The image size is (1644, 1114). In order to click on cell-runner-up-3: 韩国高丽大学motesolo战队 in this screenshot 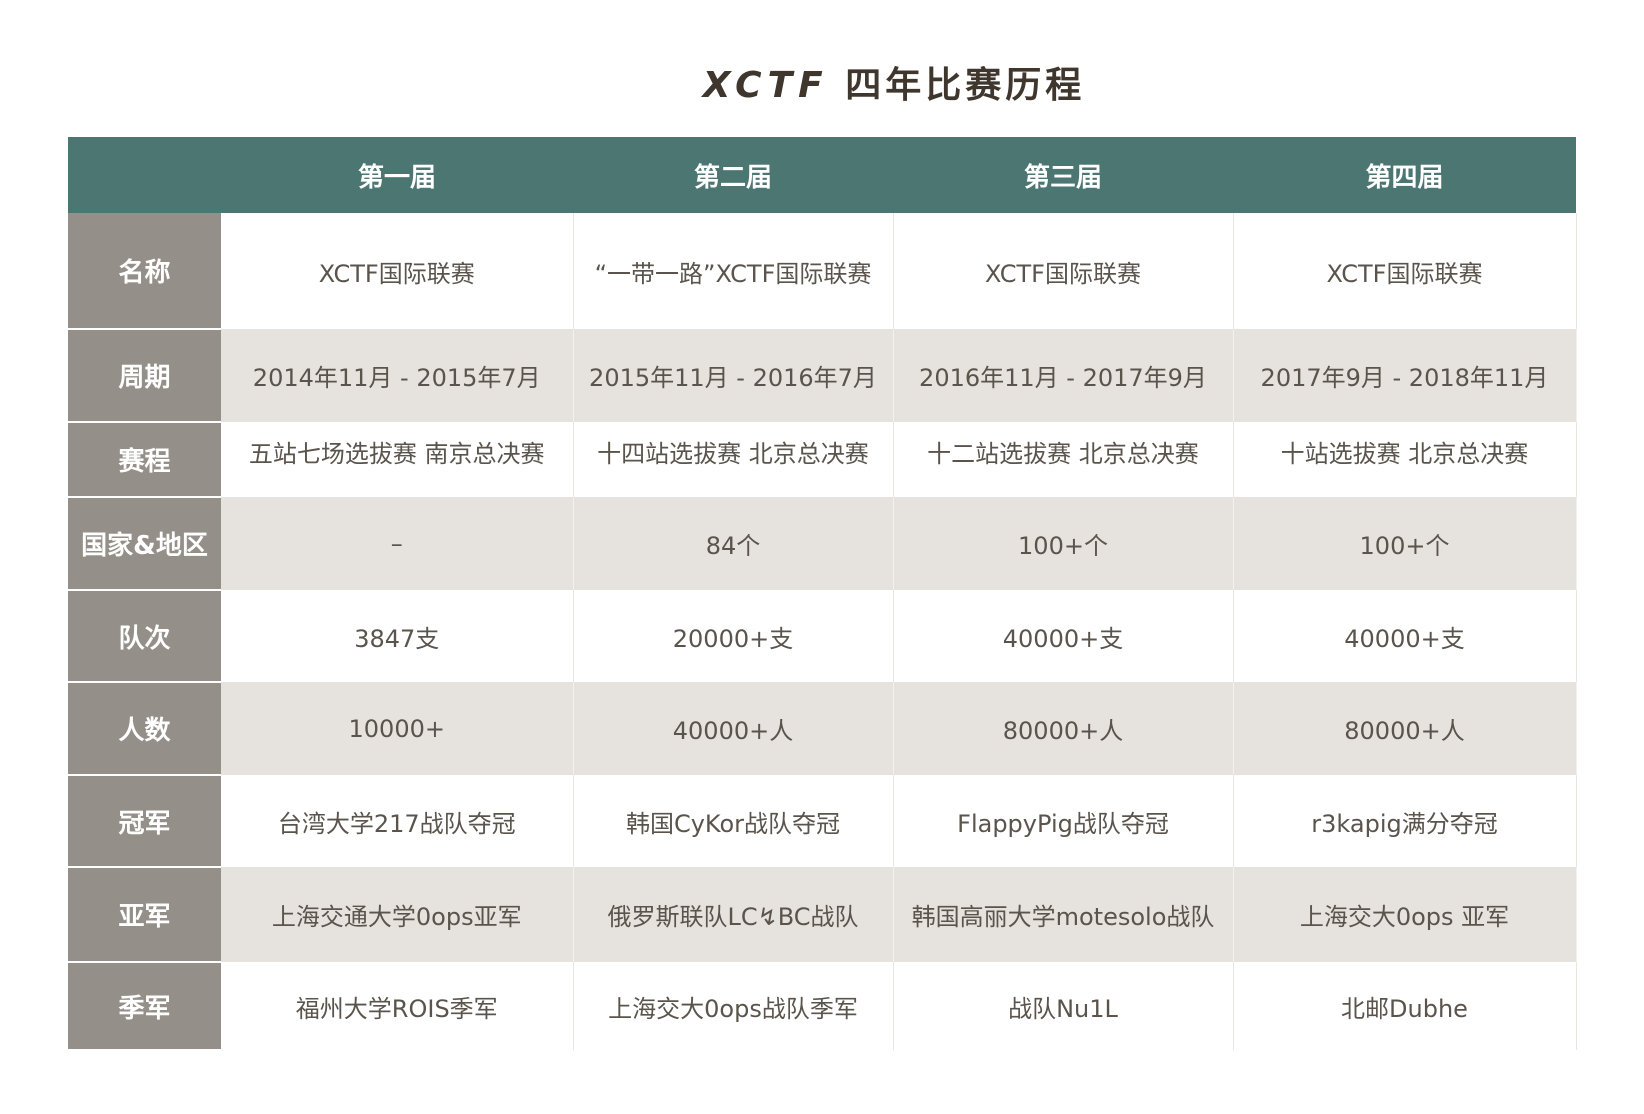, I will do `click(1063, 914)`.